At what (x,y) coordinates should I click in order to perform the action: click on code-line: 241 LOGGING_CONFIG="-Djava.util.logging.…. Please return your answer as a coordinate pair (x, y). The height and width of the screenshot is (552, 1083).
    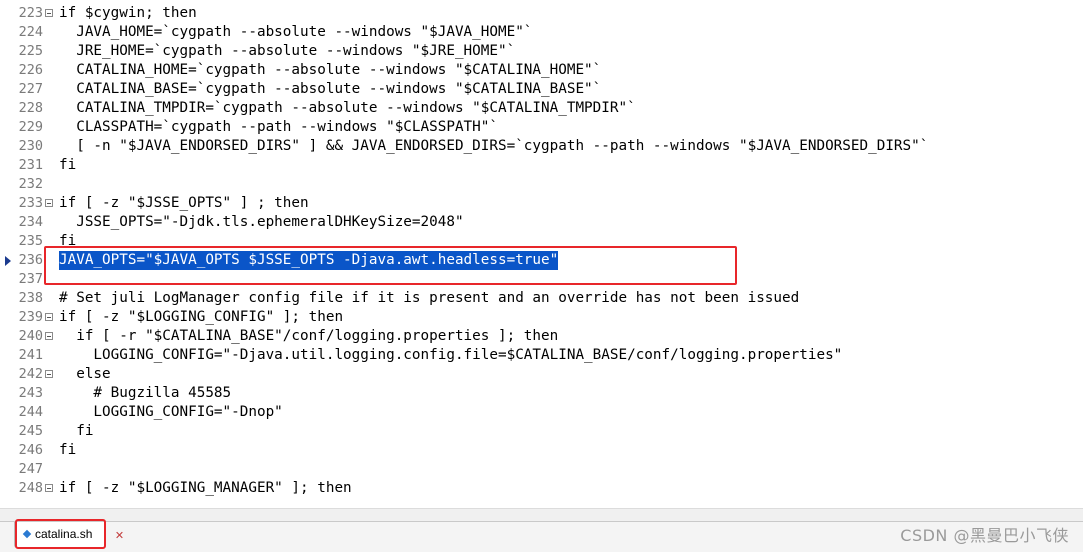
    Looking at the image, I should click on (541, 355).